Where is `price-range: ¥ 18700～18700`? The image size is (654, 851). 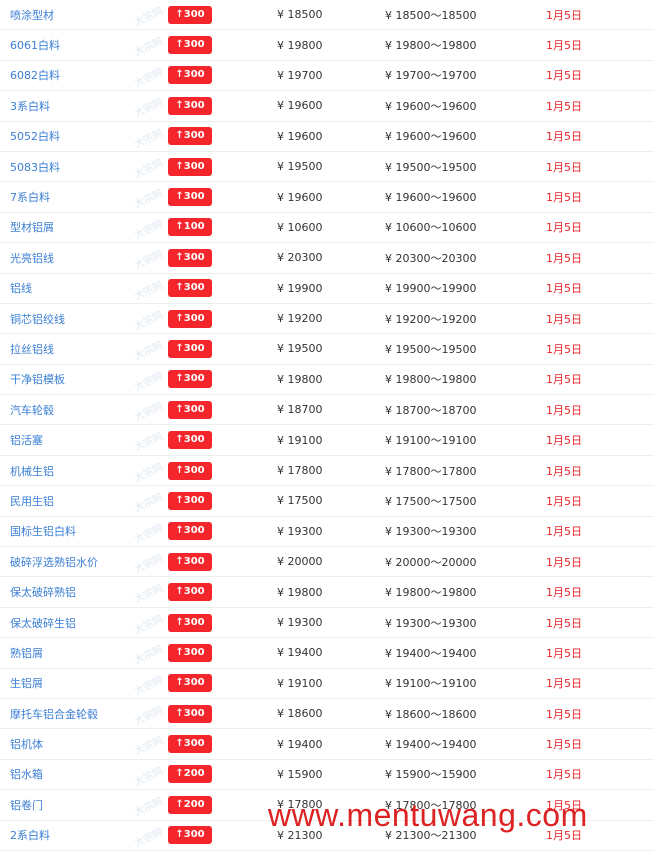 price-range: ¥ 18700～18700 is located at coordinates (431, 410).